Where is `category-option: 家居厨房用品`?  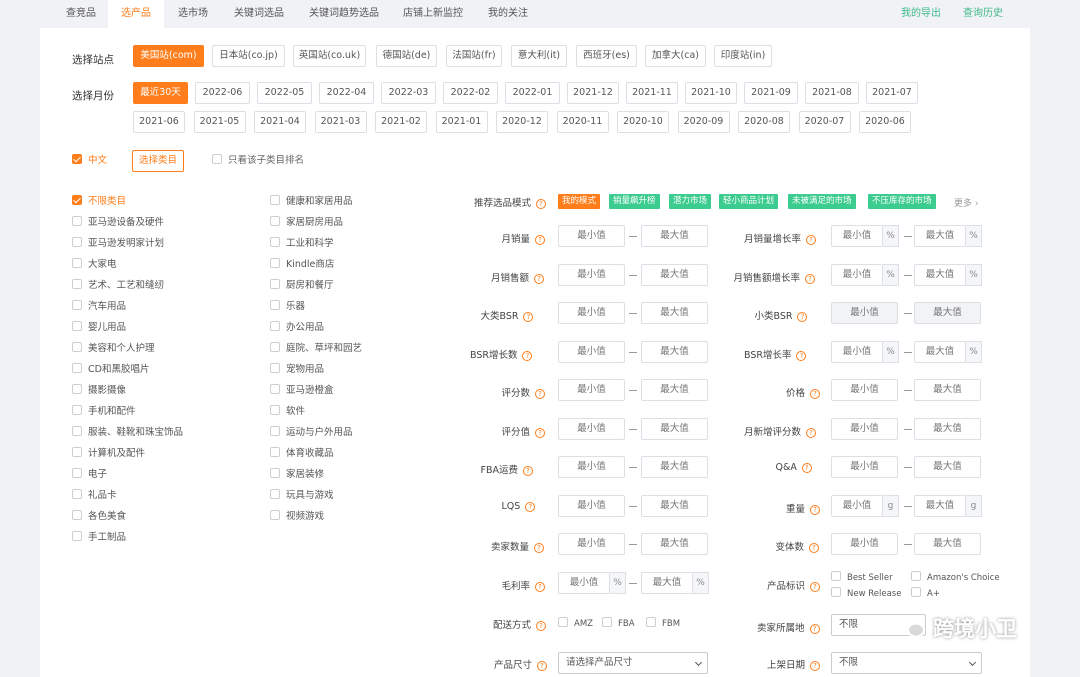 category-option: 家居厨房用品 is located at coordinates (306, 223).